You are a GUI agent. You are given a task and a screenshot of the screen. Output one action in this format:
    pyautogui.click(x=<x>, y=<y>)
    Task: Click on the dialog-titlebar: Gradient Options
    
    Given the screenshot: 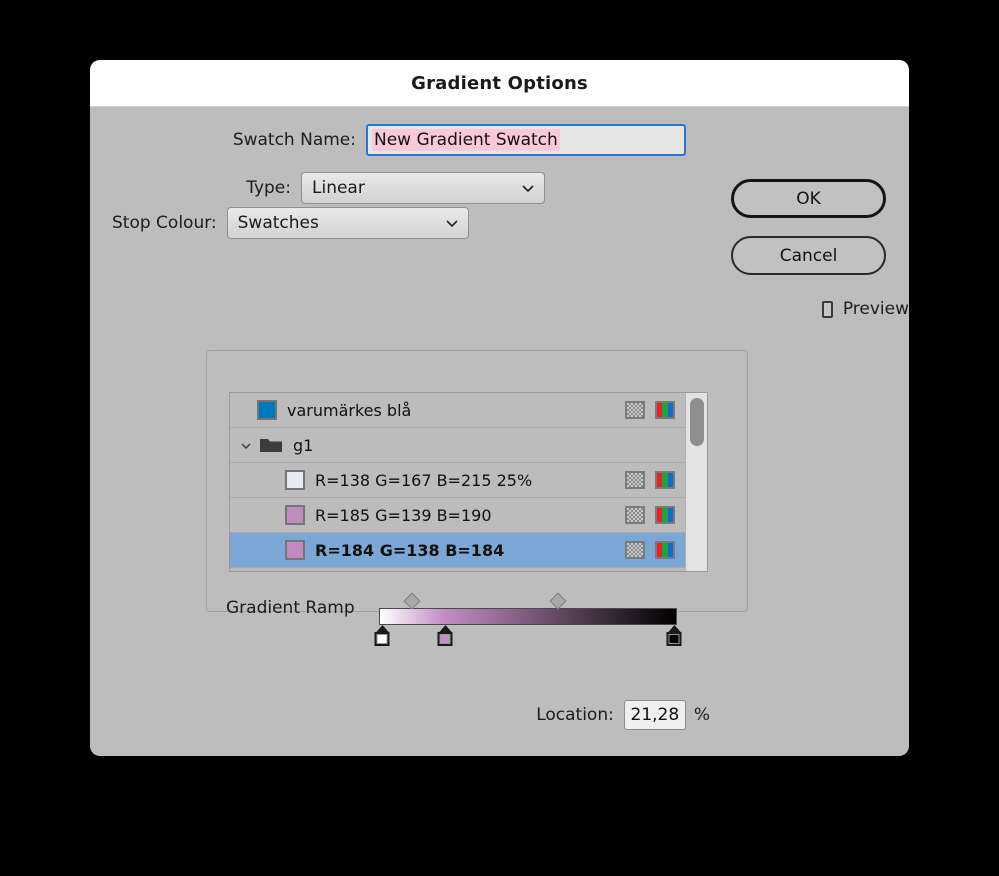 What is the action you would take?
    pyautogui.click(x=499, y=83)
    